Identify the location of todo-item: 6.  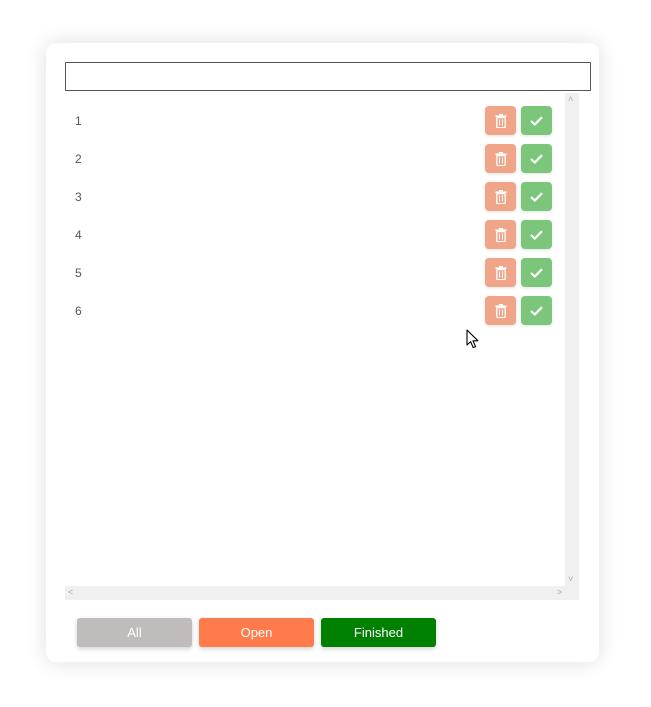
(309, 311).